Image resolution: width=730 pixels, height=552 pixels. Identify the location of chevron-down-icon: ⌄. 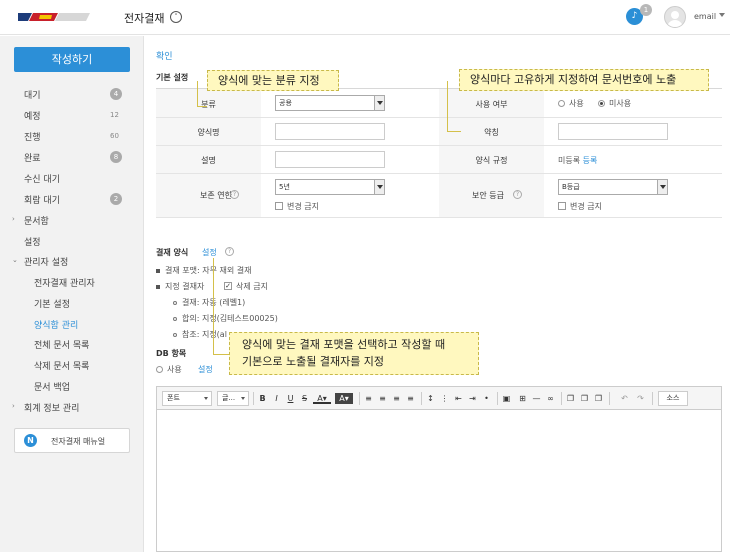
(15, 260).